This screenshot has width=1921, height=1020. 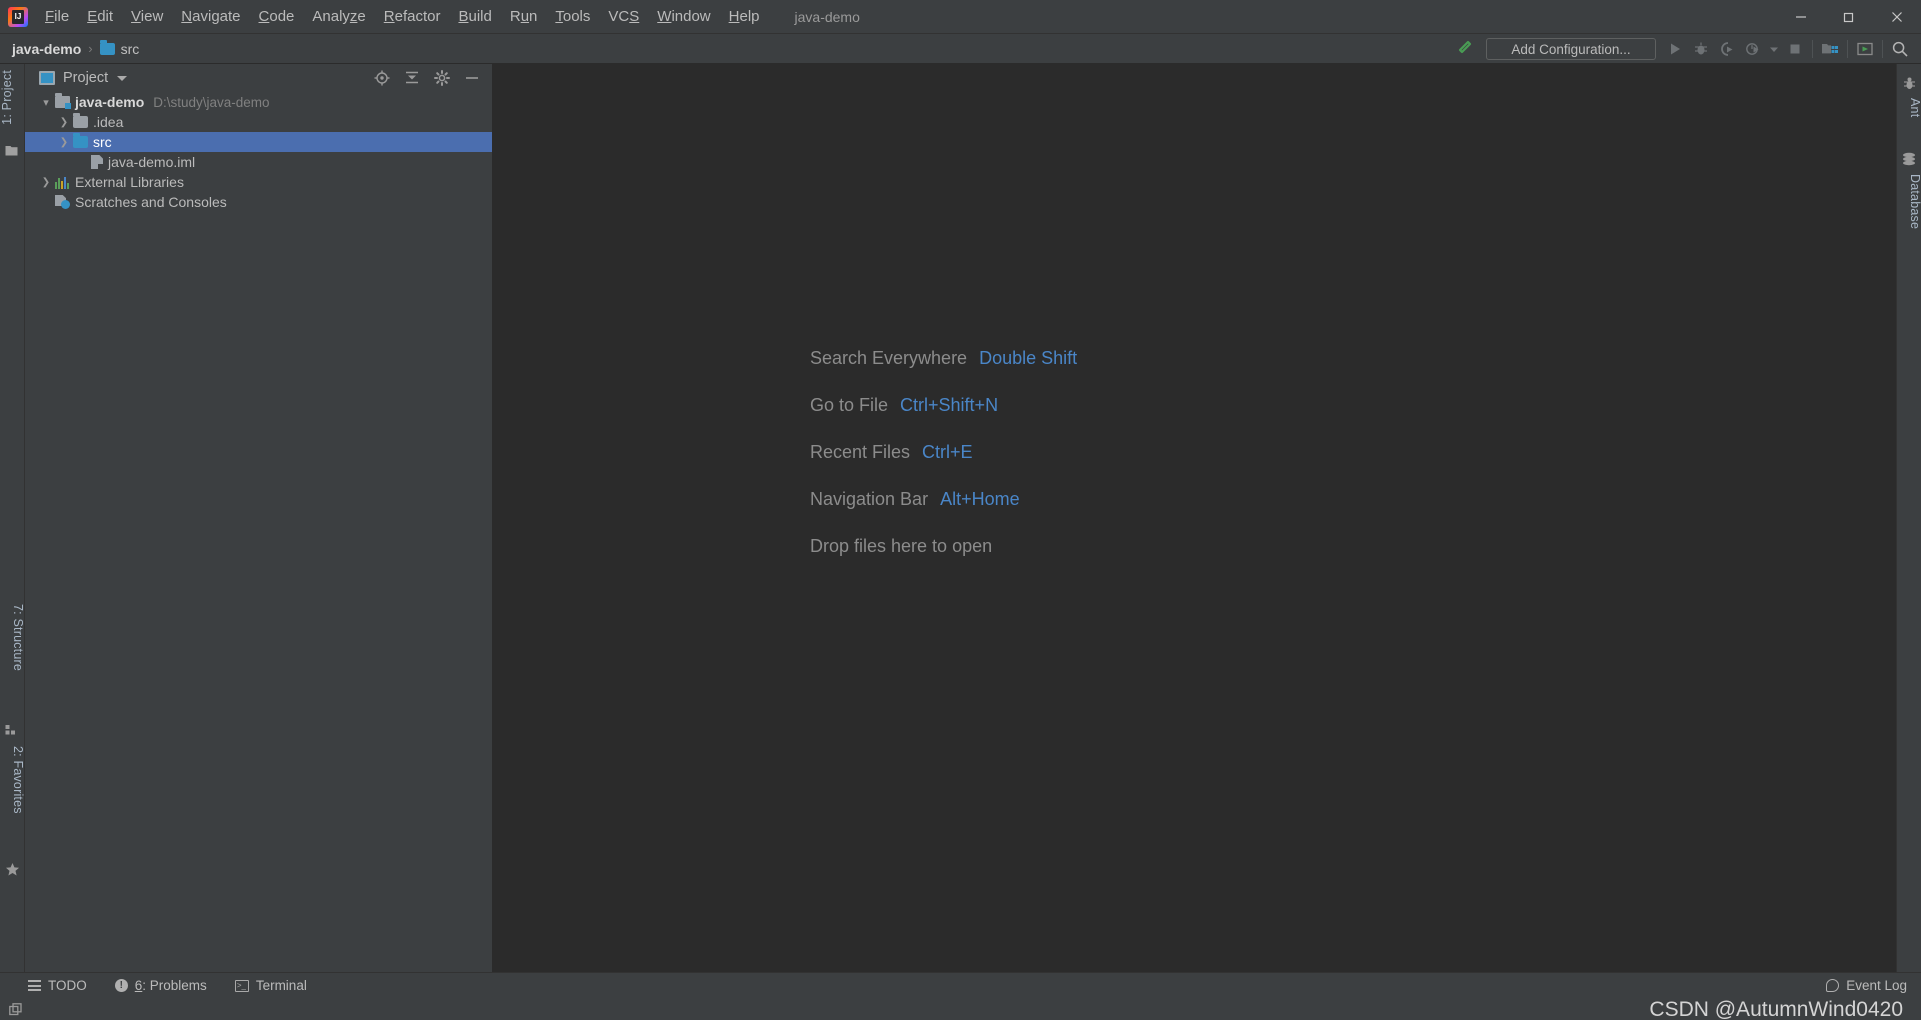 What do you see at coordinates (241, 985) in the screenshot?
I see `terminal-icon: >_` at bounding box center [241, 985].